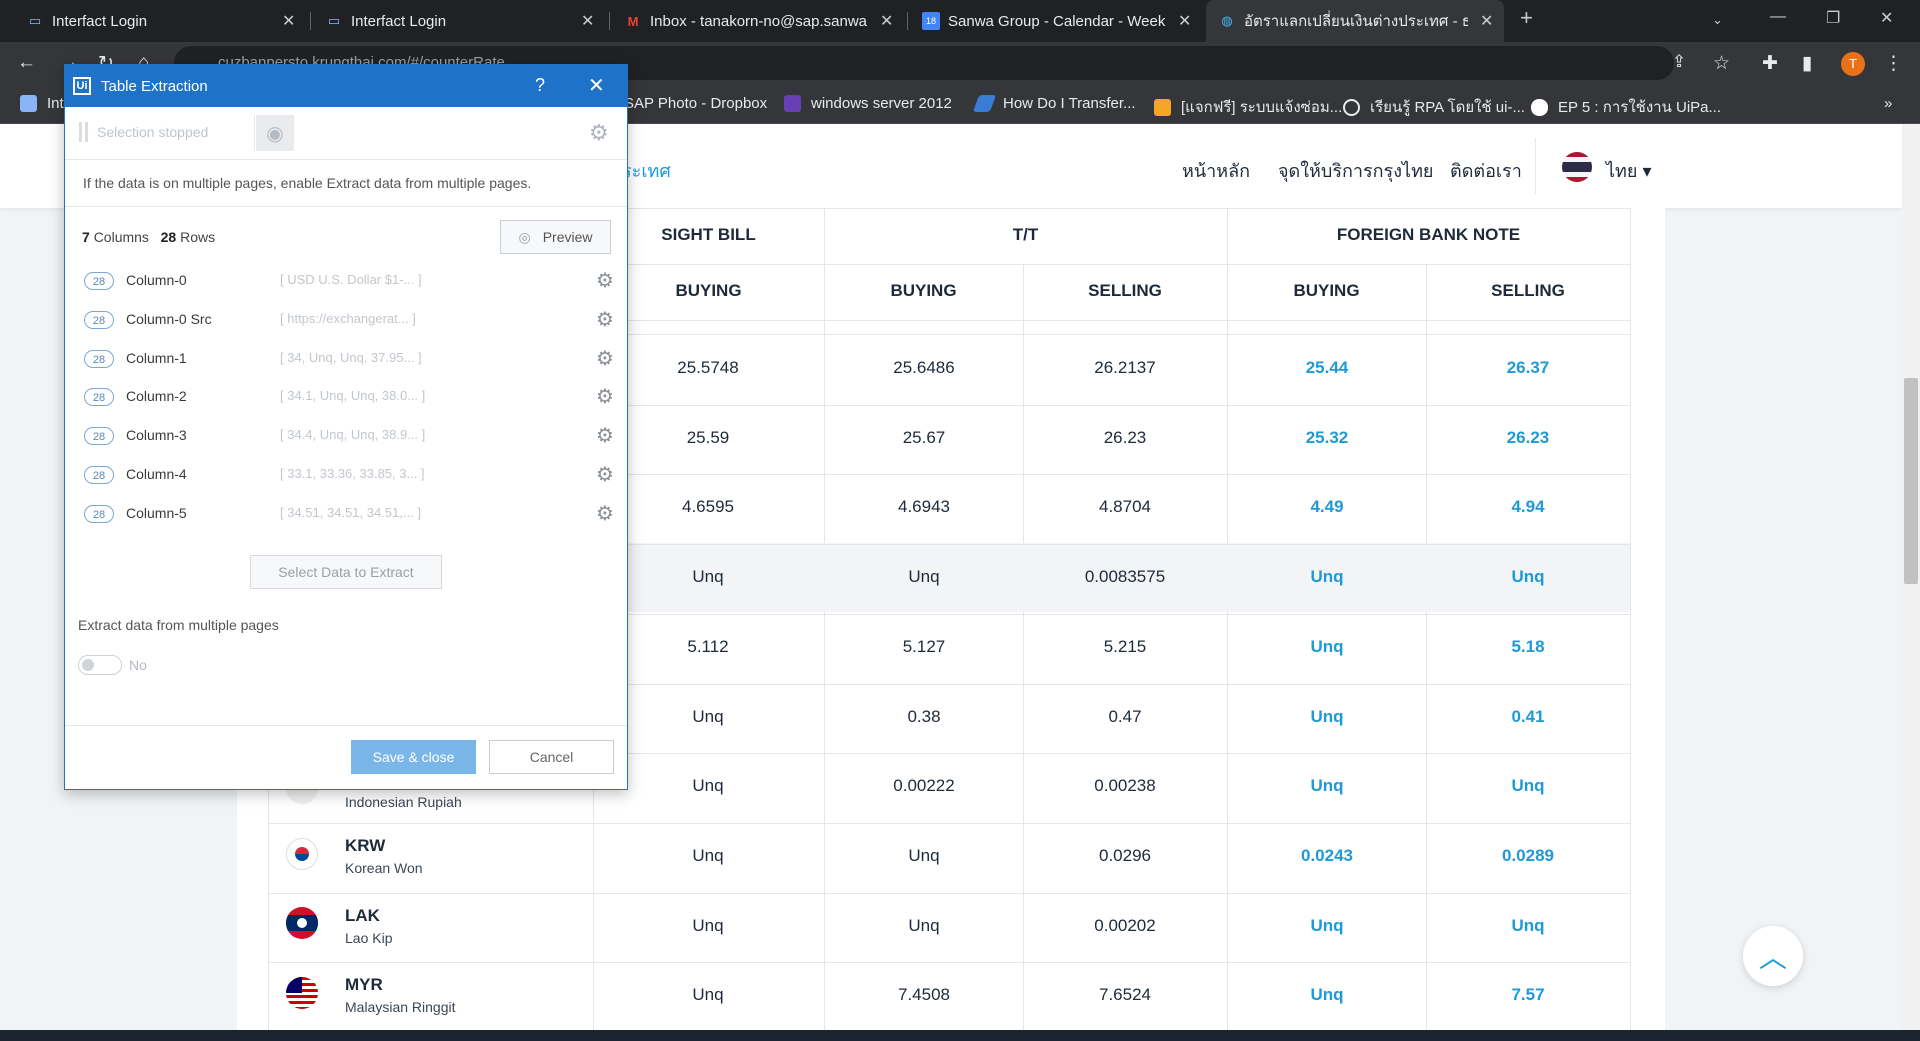  What do you see at coordinates (1778, 17) in the screenshot?
I see `minimize-button: —` at bounding box center [1778, 17].